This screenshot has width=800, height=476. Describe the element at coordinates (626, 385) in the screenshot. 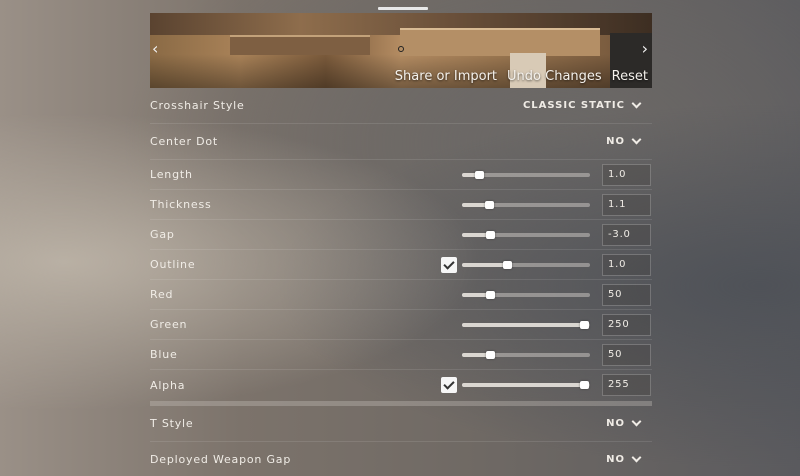

I see `alpha-value-input: 255` at that location.